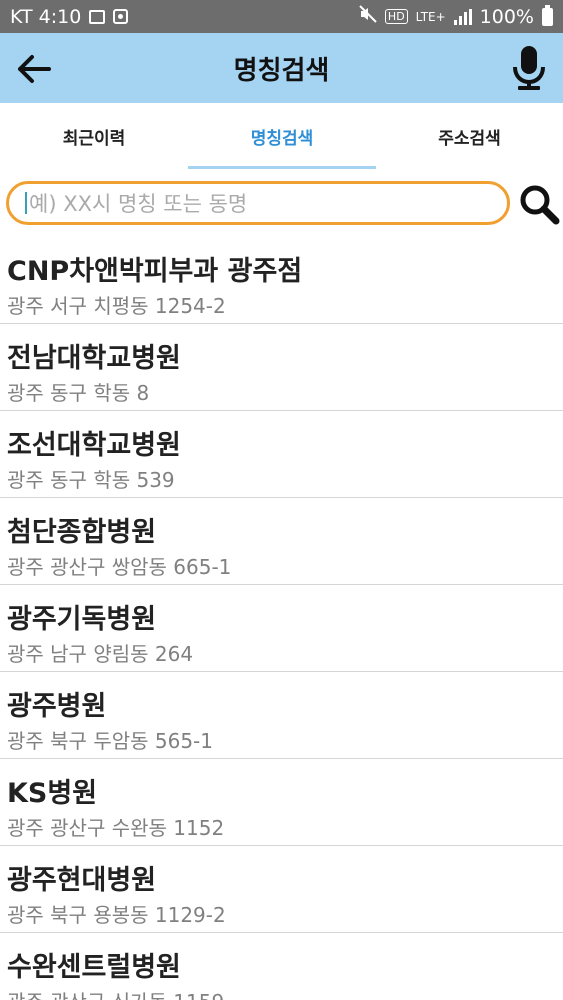 This screenshot has width=563, height=1000. I want to click on place-name: 조선대학교병원, so click(94, 445).